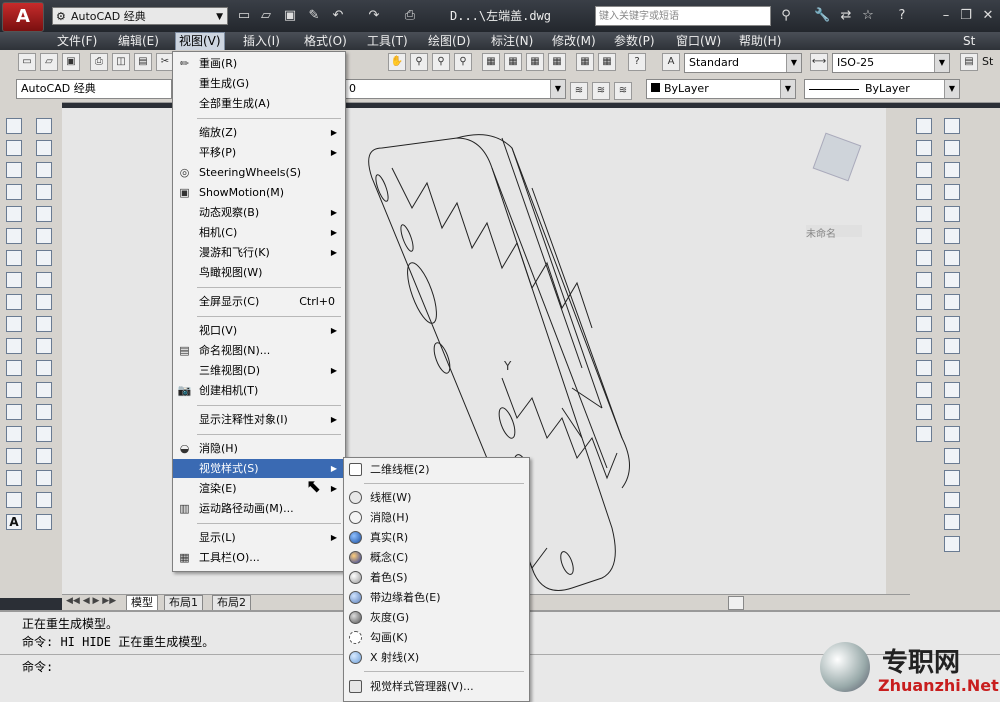 Image resolution: width=1000 pixels, height=702 pixels. Describe the element at coordinates (924, 280) in the screenshot. I see `pyramid-icon` at that location.